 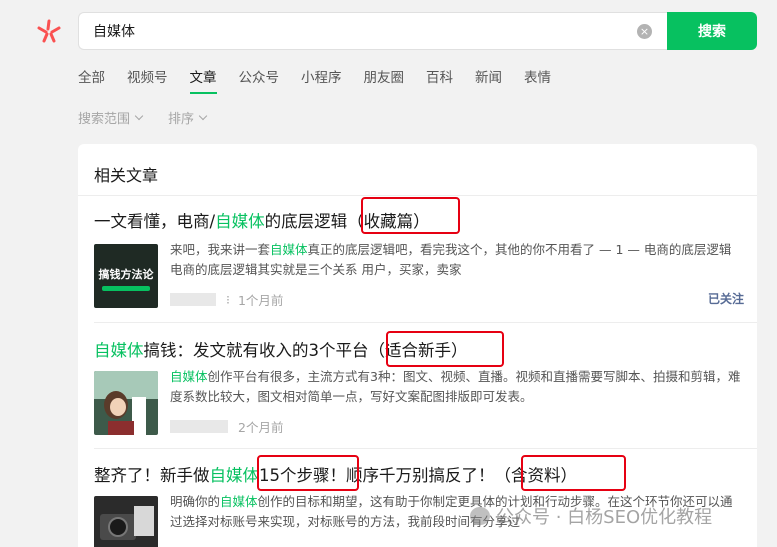 What do you see at coordinates (439, 79) in the screenshot?
I see `tab-encyclopedia: 百科` at bounding box center [439, 79].